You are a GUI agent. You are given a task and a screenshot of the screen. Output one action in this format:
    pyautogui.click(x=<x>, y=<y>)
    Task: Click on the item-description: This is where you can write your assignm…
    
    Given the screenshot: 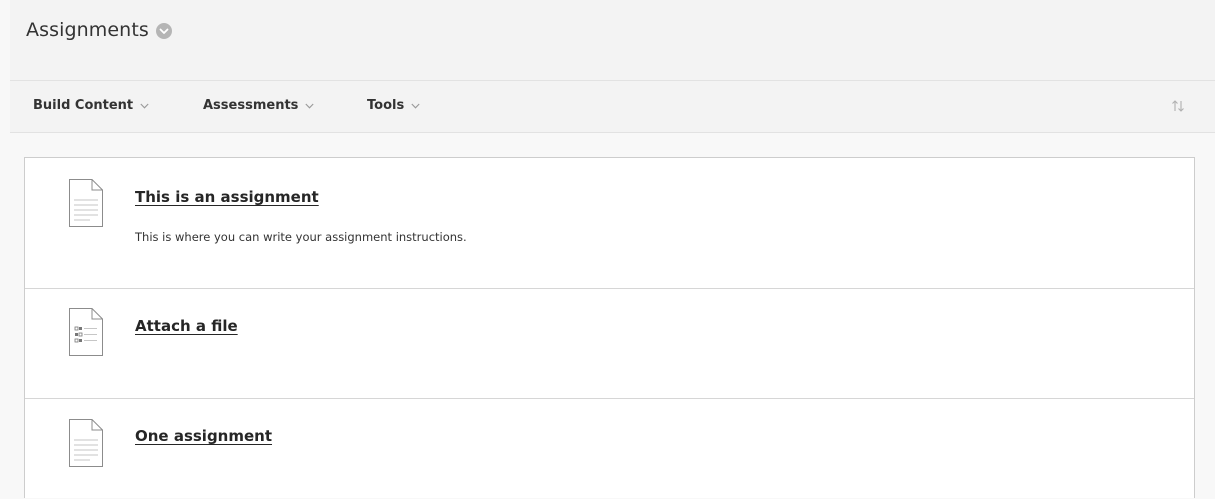 What is the action you would take?
    pyautogui.click(x=301, y=237)
    